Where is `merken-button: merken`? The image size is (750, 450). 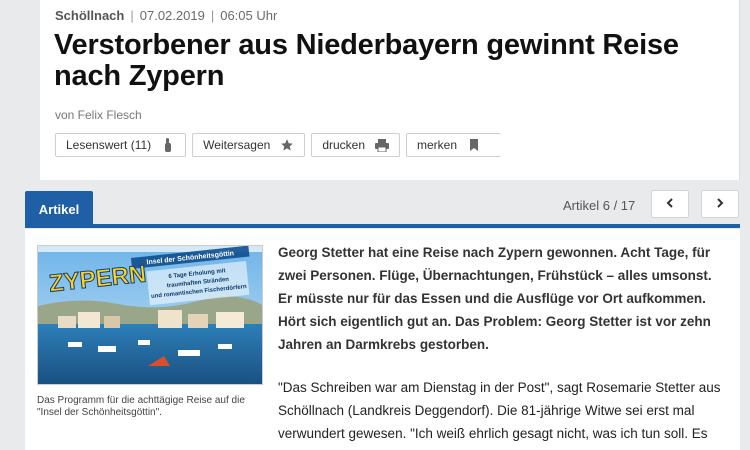 merken-button: merken is located at coordinates (454, 145).